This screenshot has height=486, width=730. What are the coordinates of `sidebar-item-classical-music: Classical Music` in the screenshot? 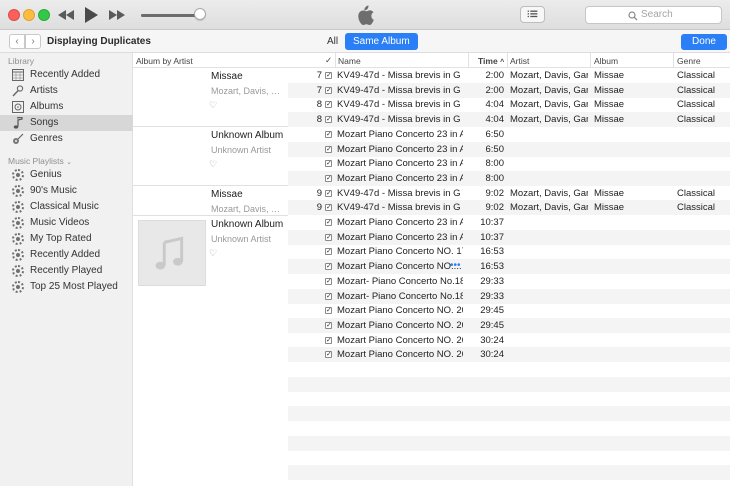 It's located at (66, 207).